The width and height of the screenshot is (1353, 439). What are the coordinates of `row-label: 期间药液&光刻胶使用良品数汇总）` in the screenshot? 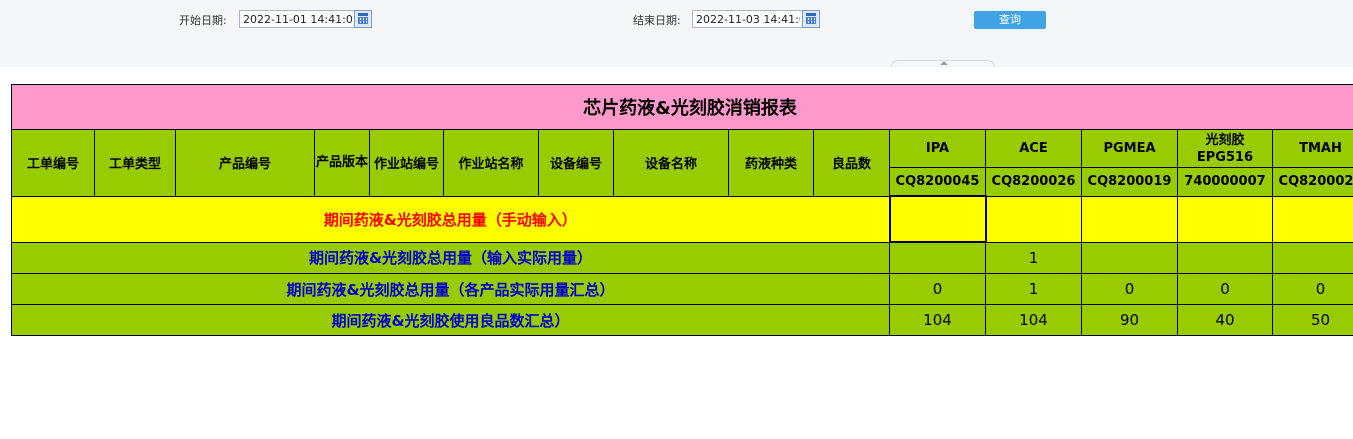 It's located at (450, 320).